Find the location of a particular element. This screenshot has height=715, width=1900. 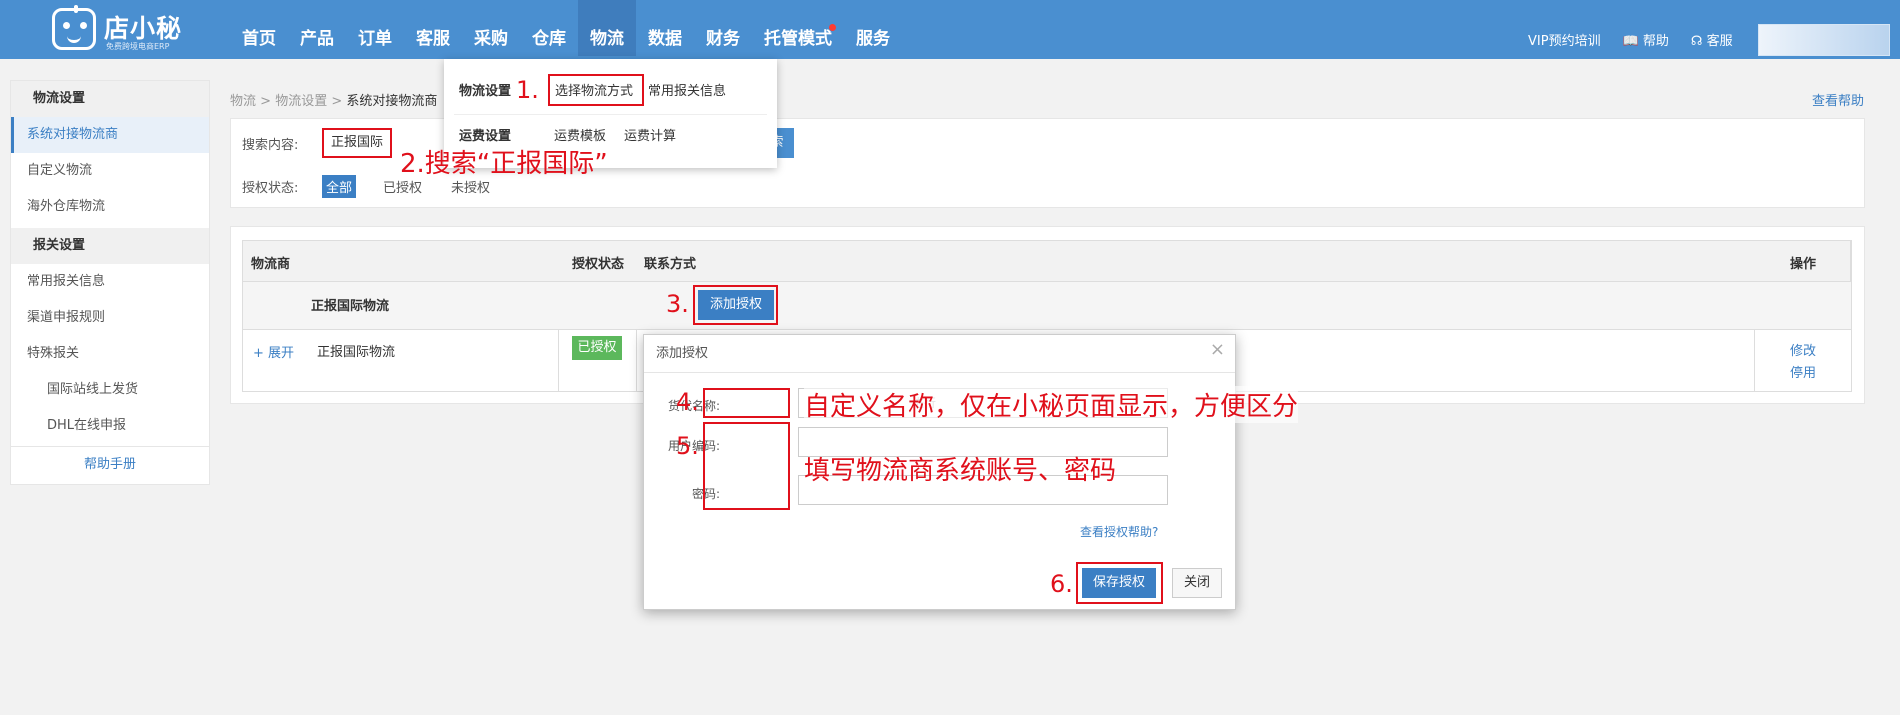

search-input: 正报国际 is located at coordinates (357, 143).